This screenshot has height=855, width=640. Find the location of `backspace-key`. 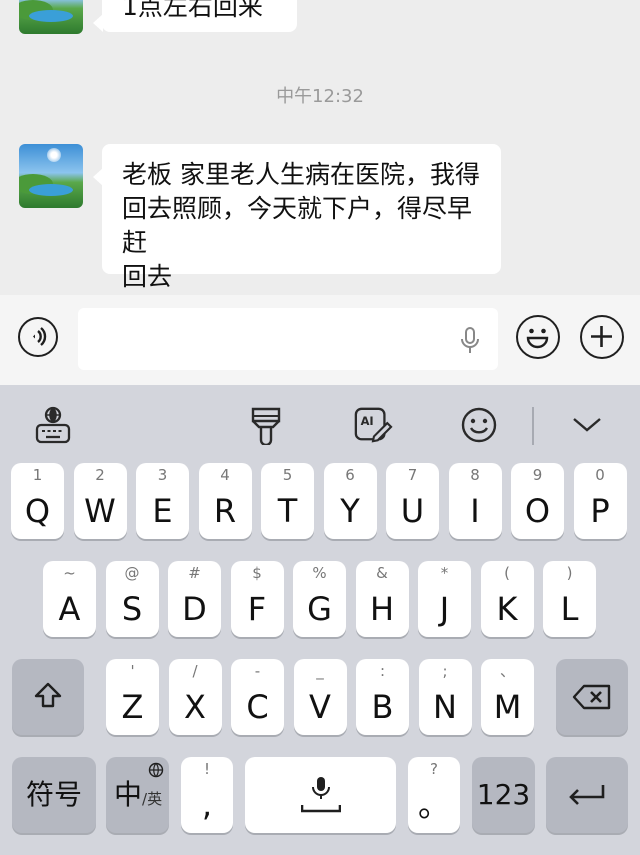

backspace-key is located at coordinates (592, 697).